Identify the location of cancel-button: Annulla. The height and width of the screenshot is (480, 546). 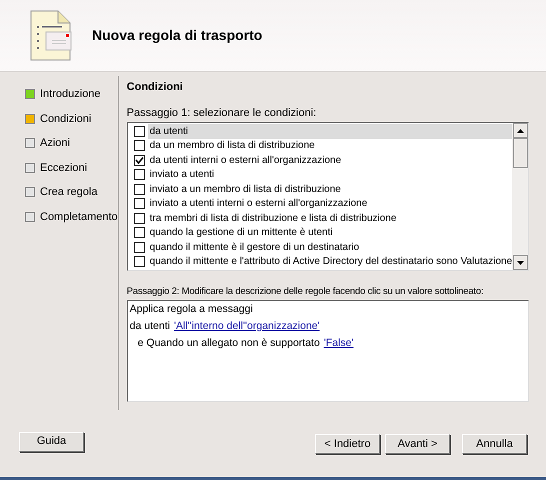
(494, 444).